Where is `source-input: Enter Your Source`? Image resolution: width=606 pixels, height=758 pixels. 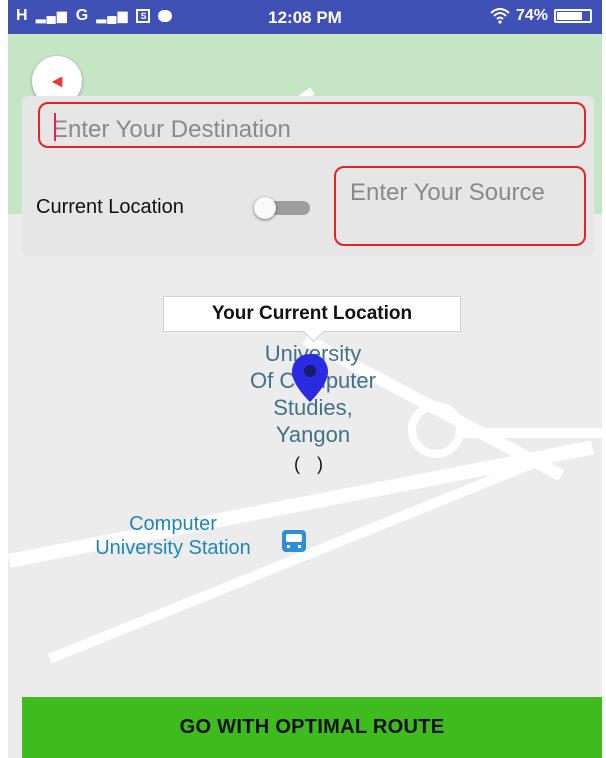 source-input: Enter Your Source is located at coordinates (460, 206).